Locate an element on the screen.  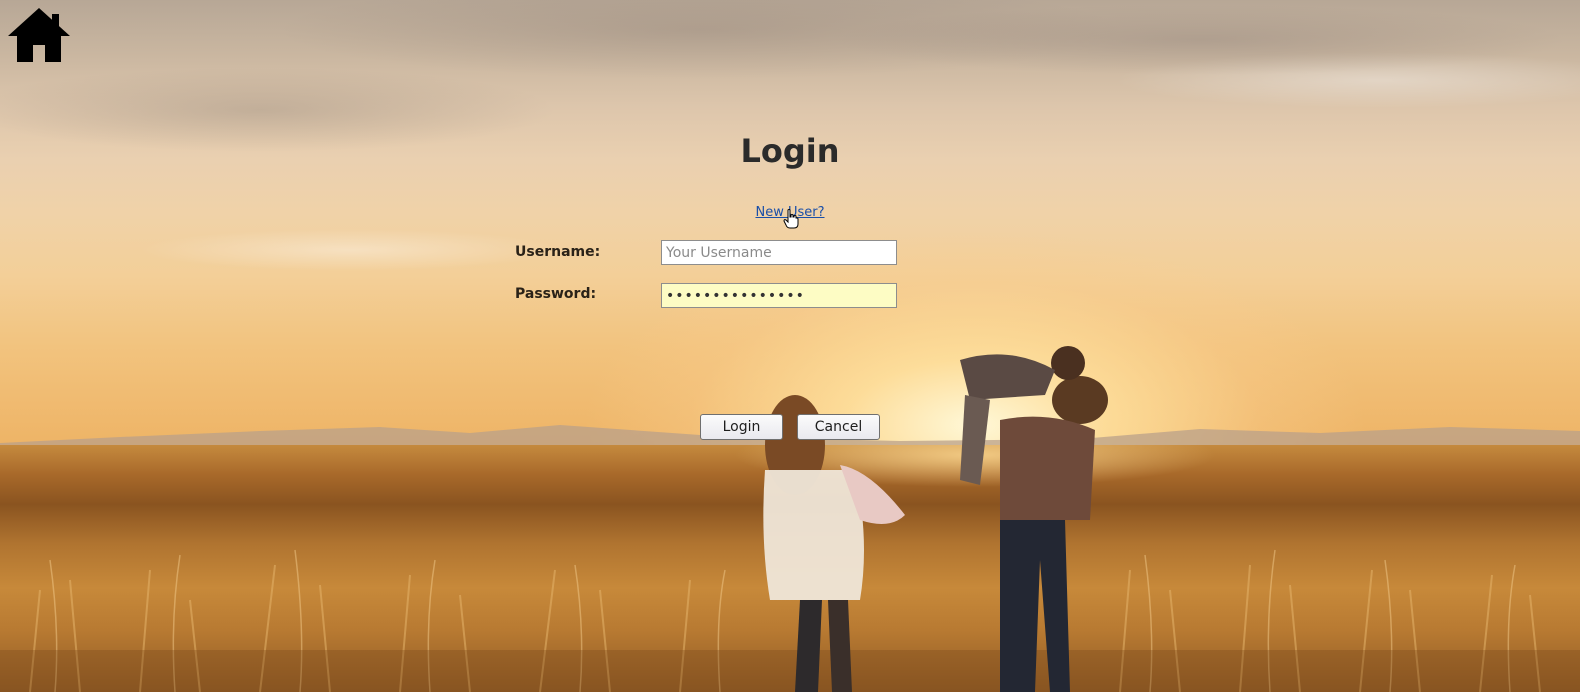
page-title: Login is located at coordinates (790, 151).